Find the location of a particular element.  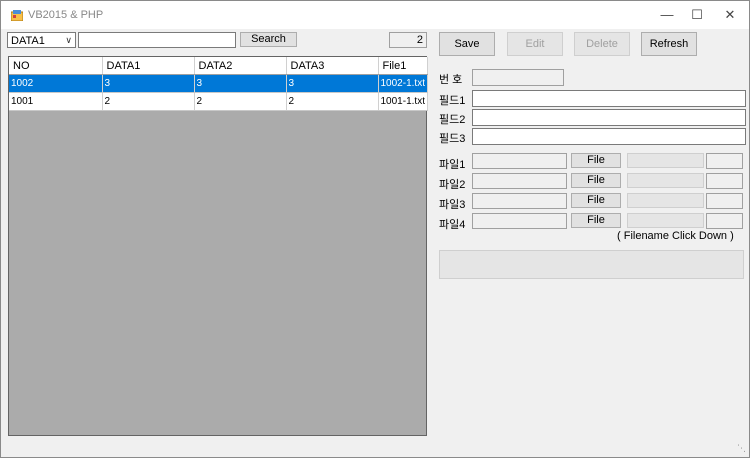

table-row: 1002 3 3 3 1002-1.txt is located at coordinates (218, 83).